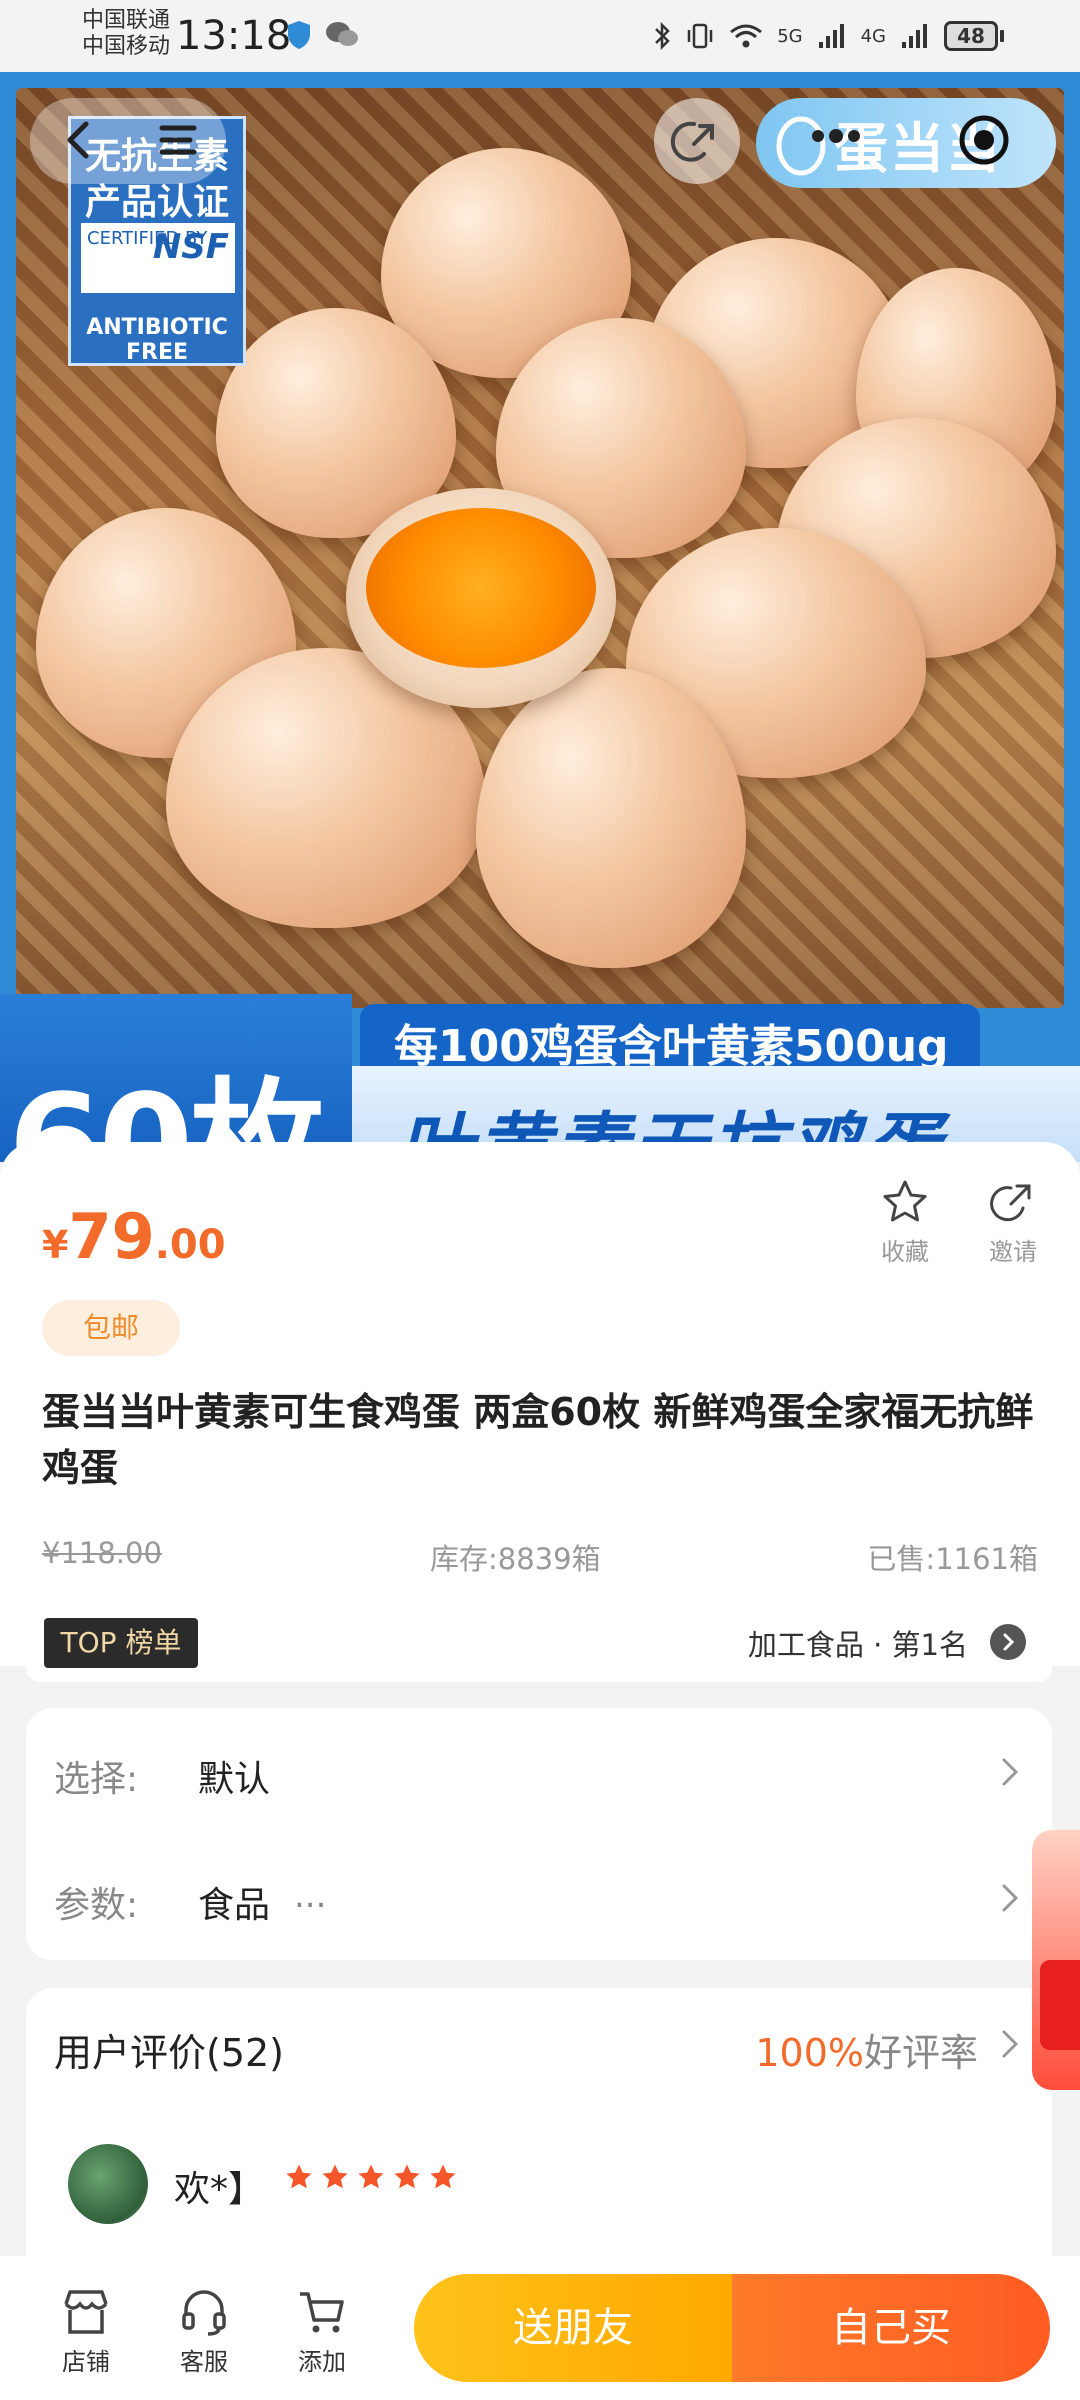 The image size is (1080, 2400). What do you see at coordinates (86, 2362) in the screenshot?
I see `shop-label: 店铺` at bounding box center [86, 2362].